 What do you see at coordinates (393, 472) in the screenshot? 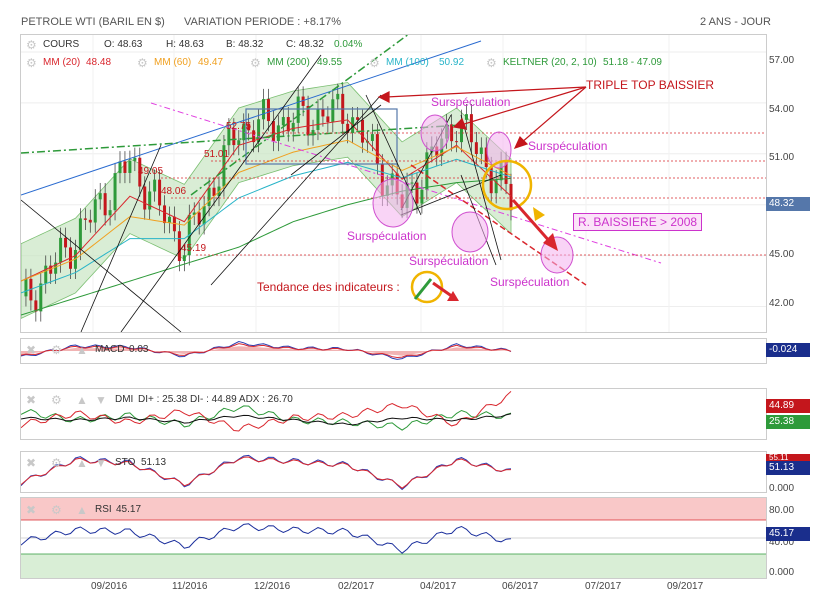
I see `sto-panel: ✖ ⚙ ▲ ▼ STO 51.13` at bounding box center [393, 472].